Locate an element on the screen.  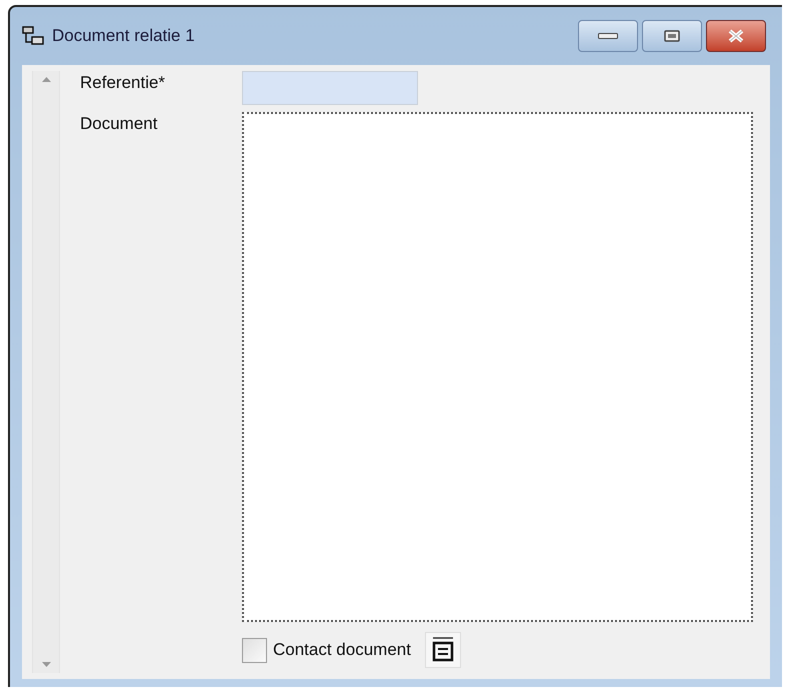
minimize-icon is located at coordinates (608, 36).